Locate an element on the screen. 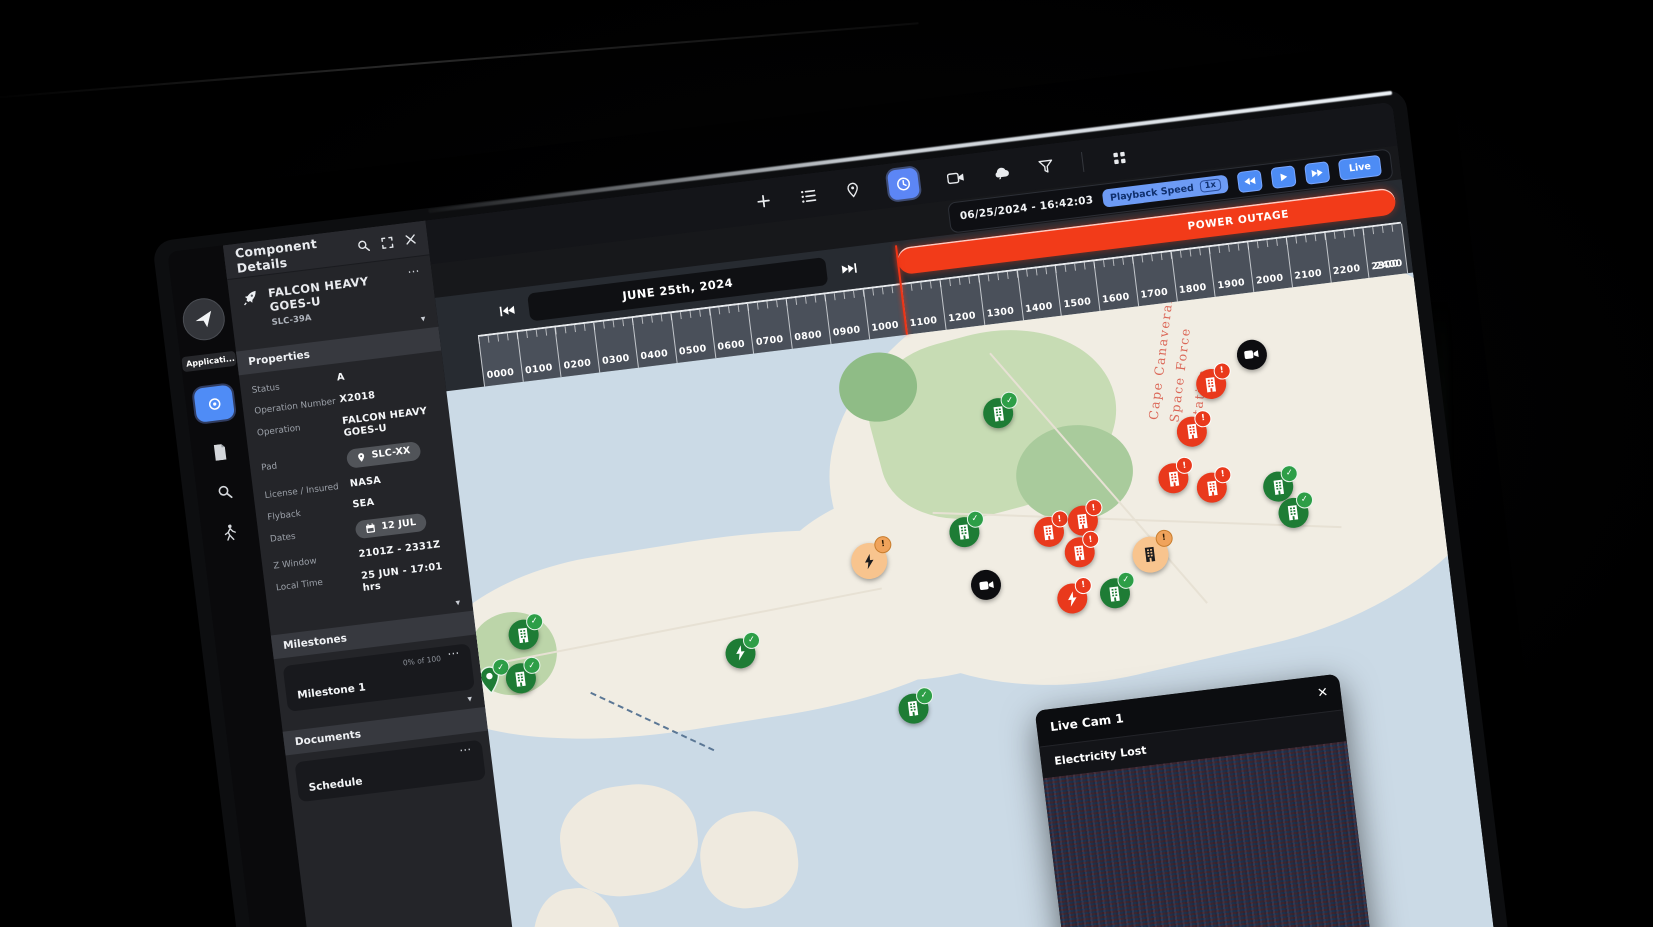  person-walking-icon is located at coordinates (230, 532).